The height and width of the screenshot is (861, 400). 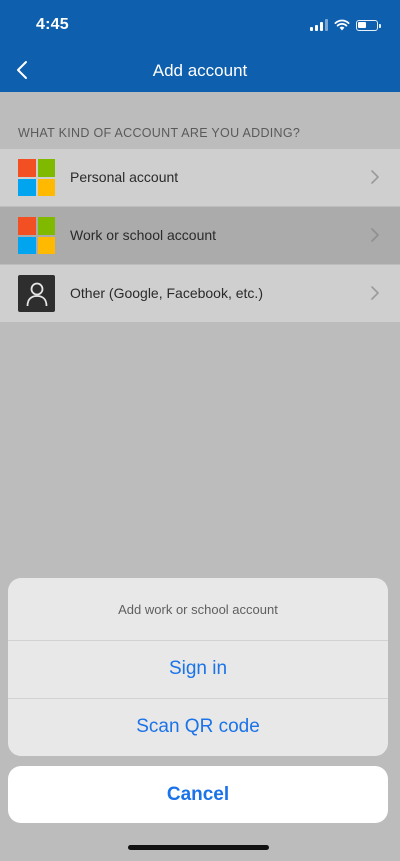 What do you see at coordinates (52, 24) in the screenshot?
I see `status-time: 4:45` at bounding box center [52, 24].